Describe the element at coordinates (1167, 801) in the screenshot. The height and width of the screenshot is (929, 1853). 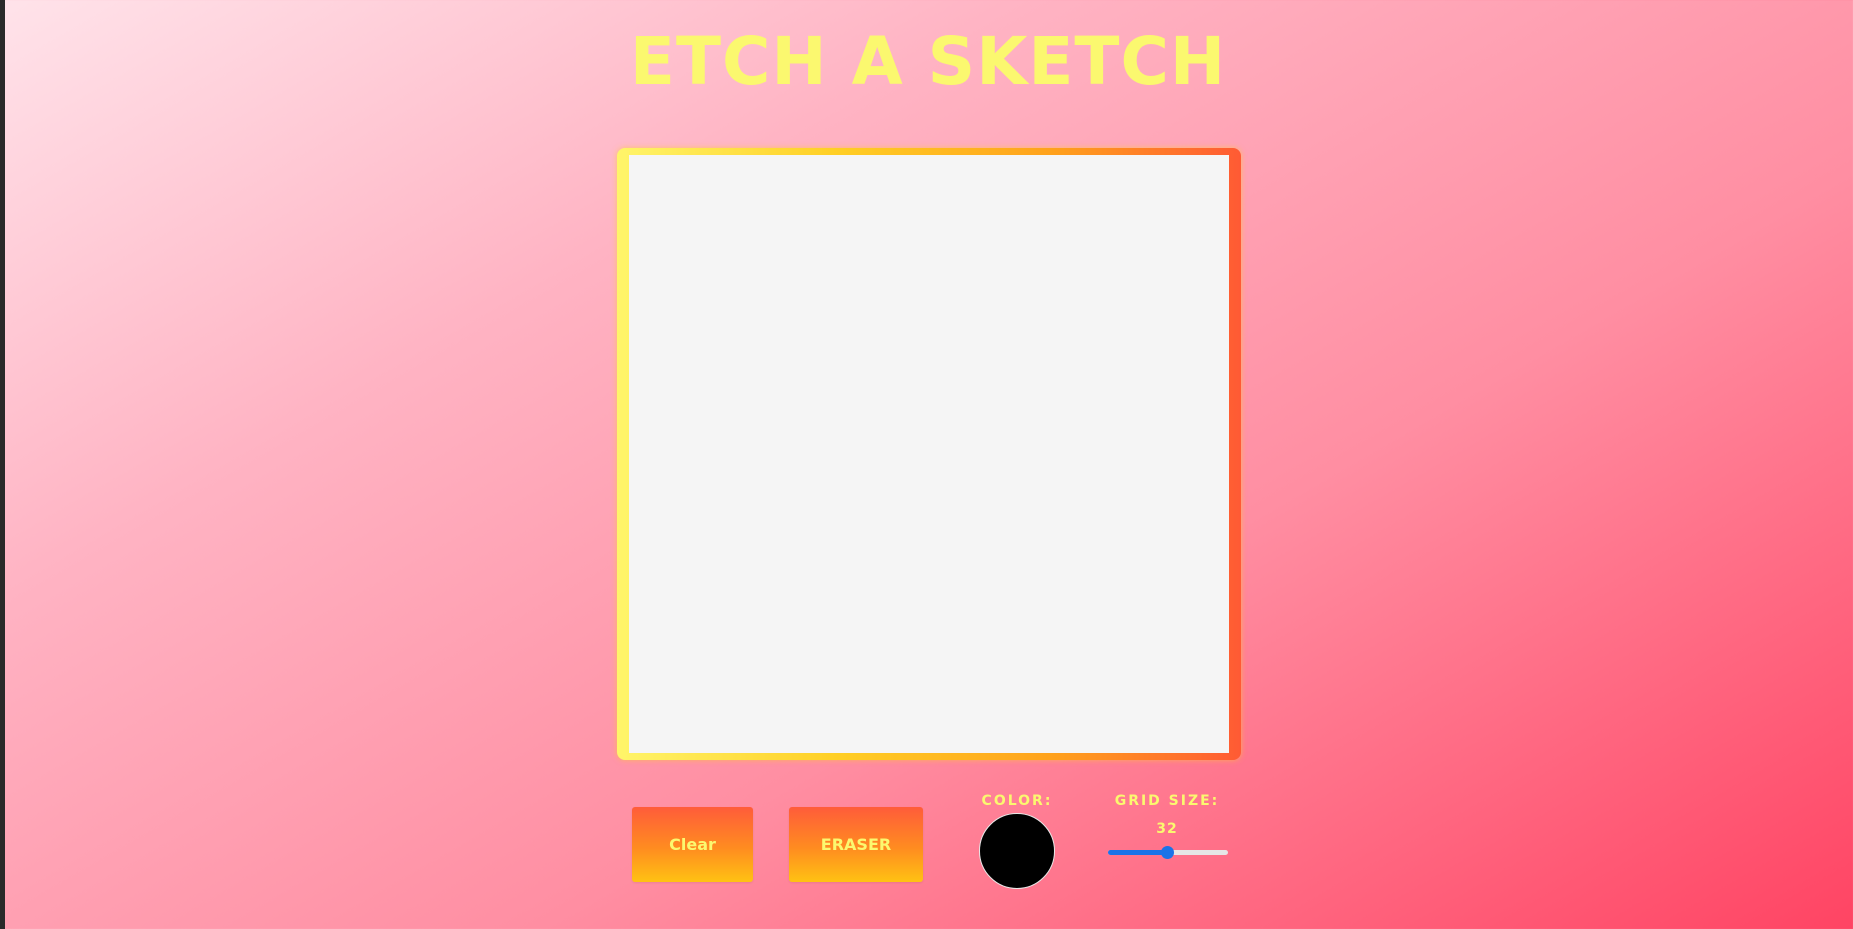
I see `grid-size-label: GRID SIZE:` at that location.